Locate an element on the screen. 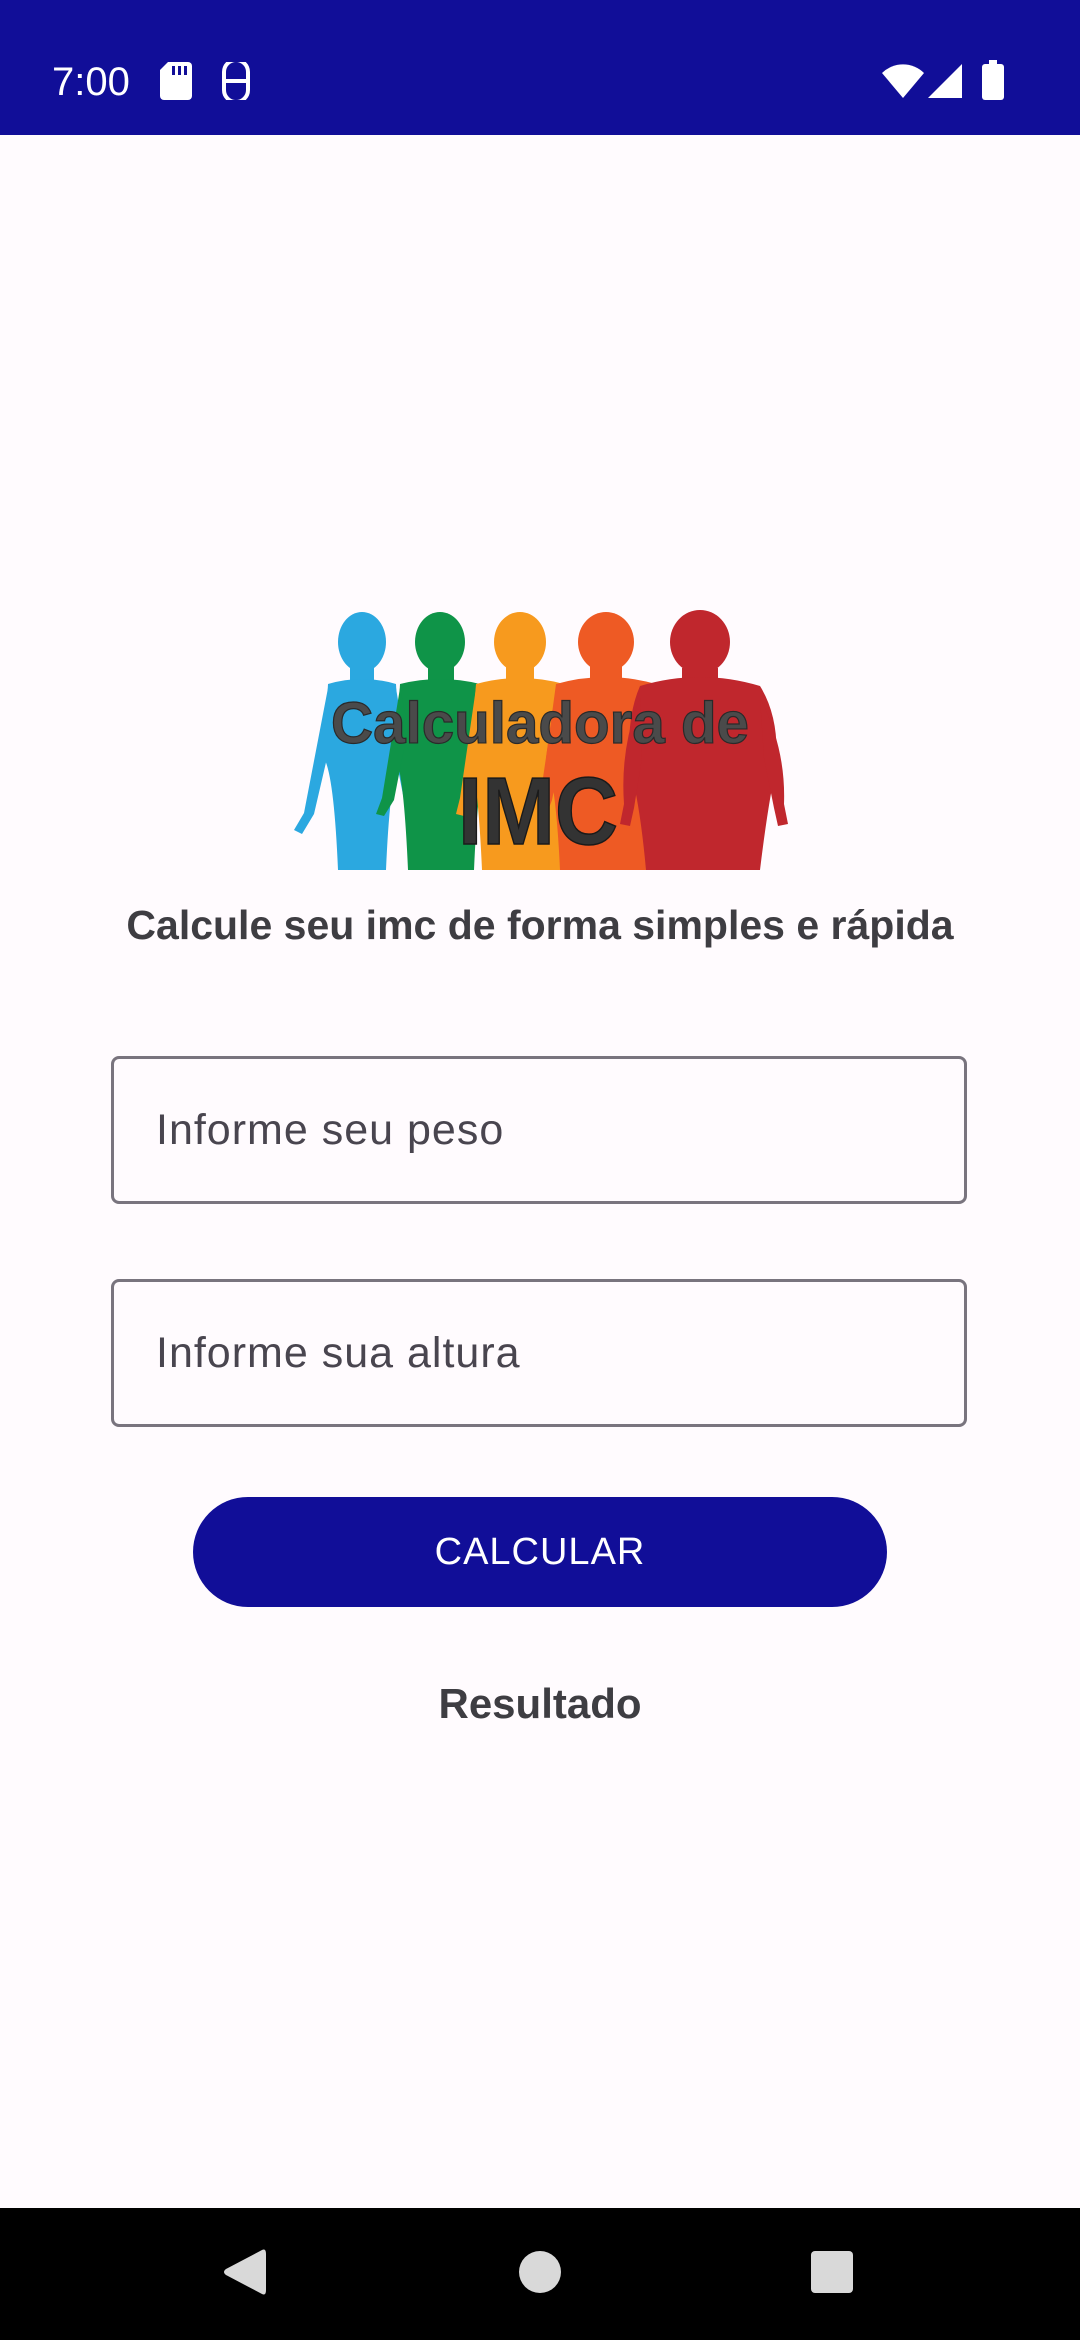 The image size is (1080, 2340). sd-card-icon is located at coordinates (176, 83).